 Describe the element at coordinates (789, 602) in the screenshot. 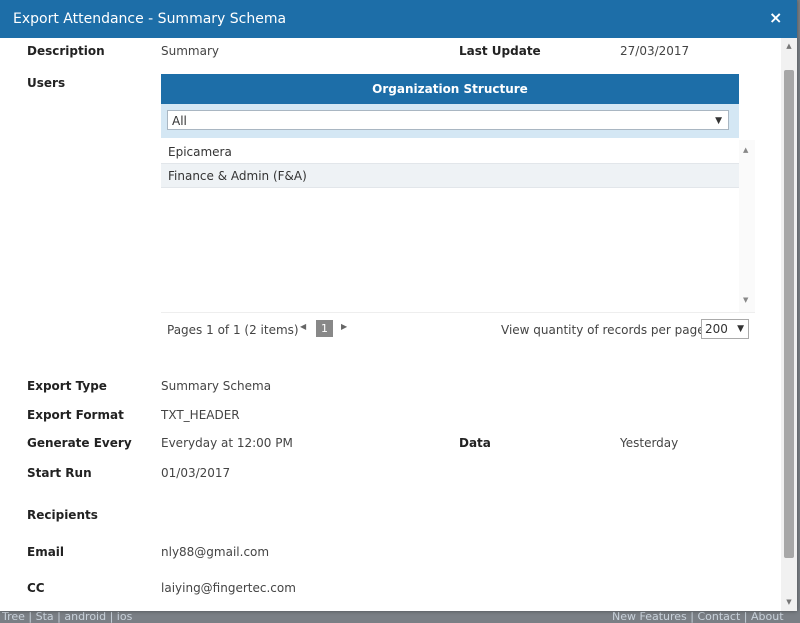

I see `scroll-down-icon: ▼` at that location.